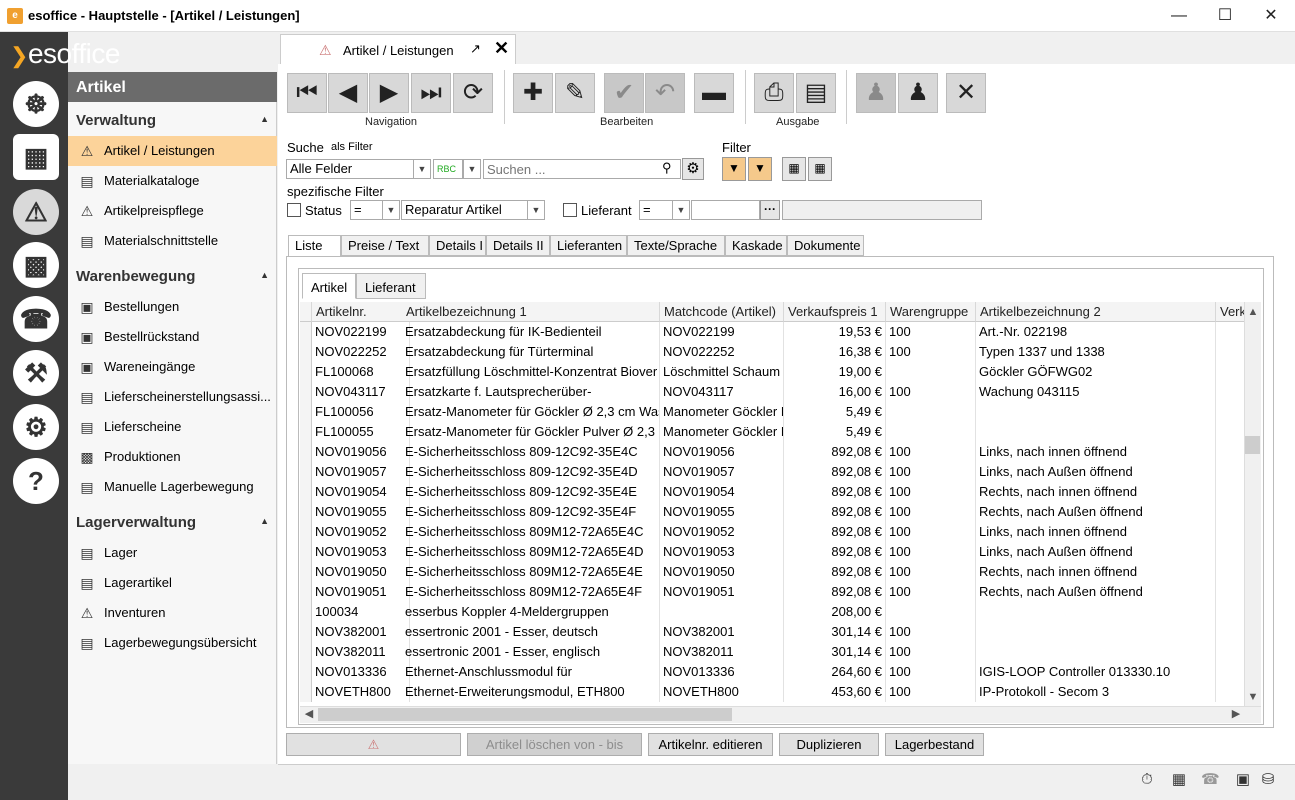 The height and width of the screenshot is (800, 1295). I want to click on add-button: ✚, so click(533, 93).